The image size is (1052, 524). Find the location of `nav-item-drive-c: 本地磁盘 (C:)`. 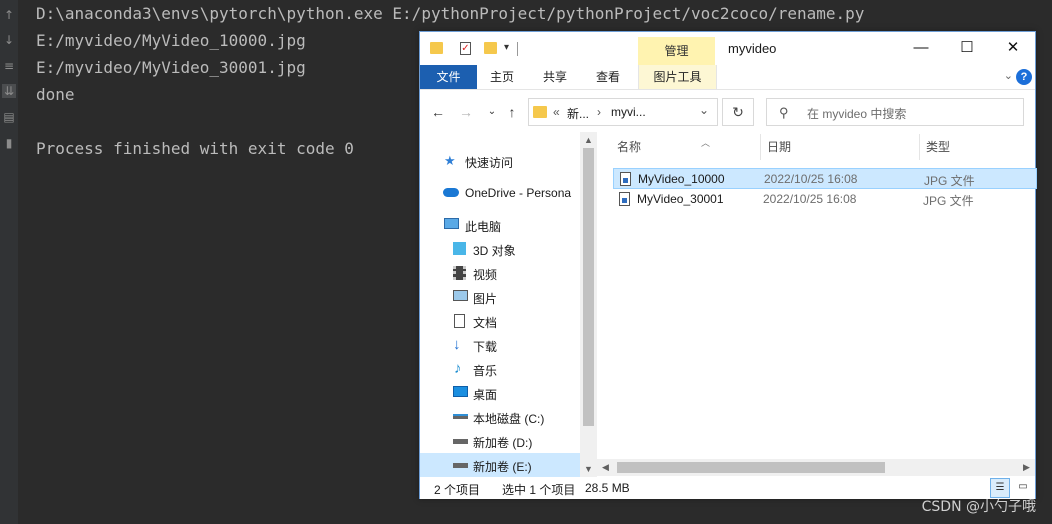

nav-item-drive-c: 本地磁盘 (C:) is located at coordinates (500, 417).